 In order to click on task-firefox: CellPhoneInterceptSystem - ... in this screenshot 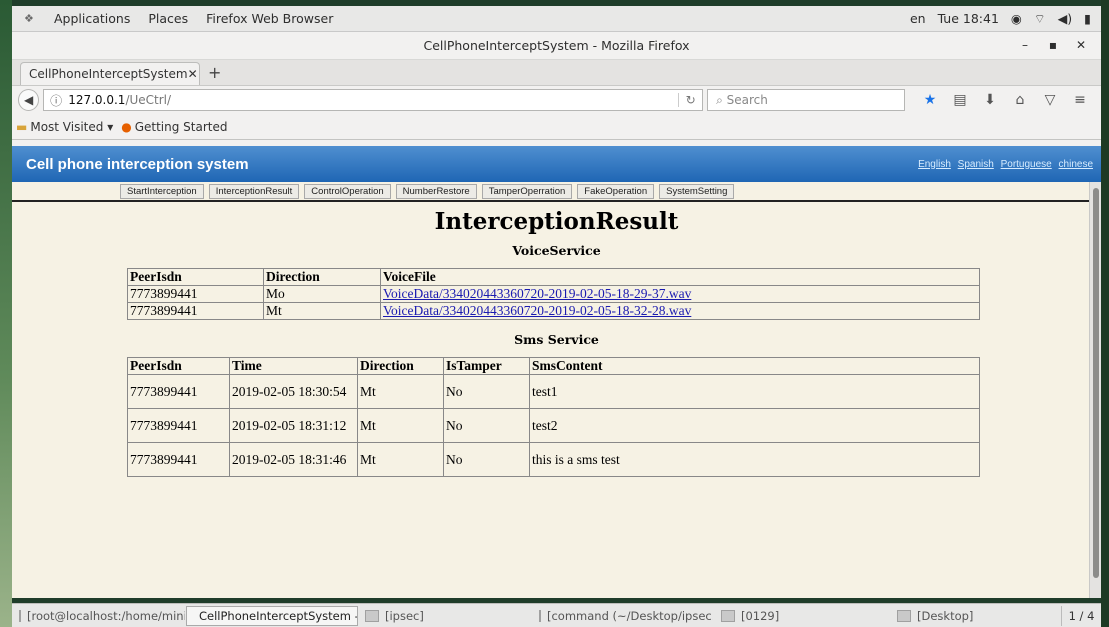, I will do `click(272, 615)`.